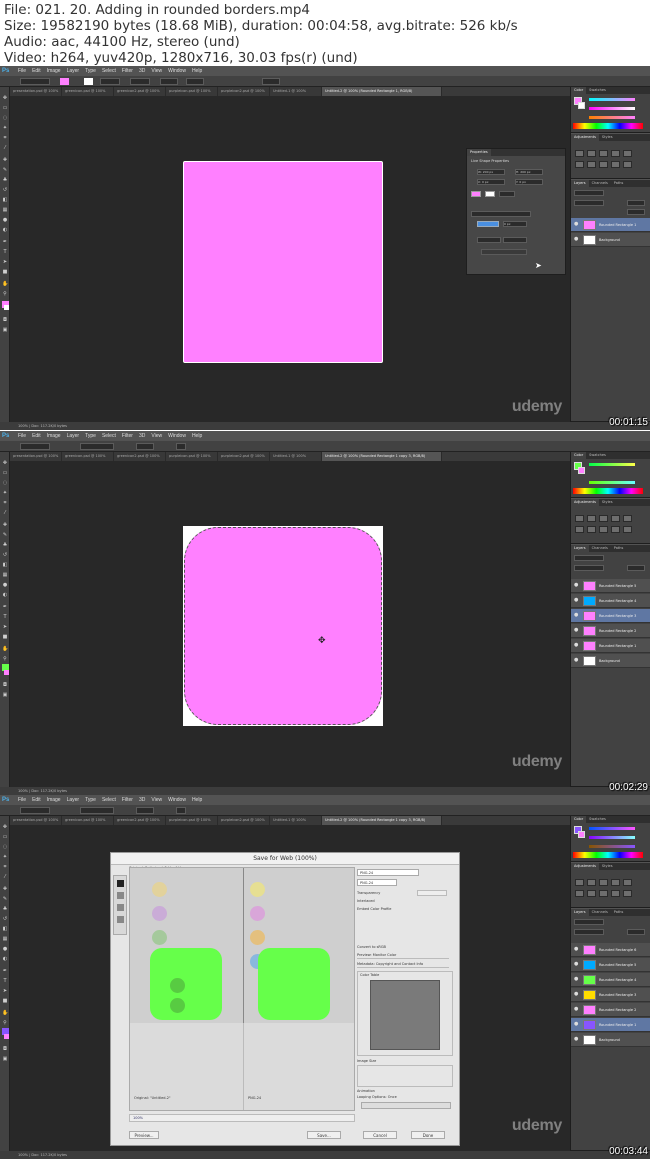  What do you see at coordinates (610, 631) in the screenshot?
I see `layer-row: ● Rounded Rectangle 2` at bounding box center [610, 631].